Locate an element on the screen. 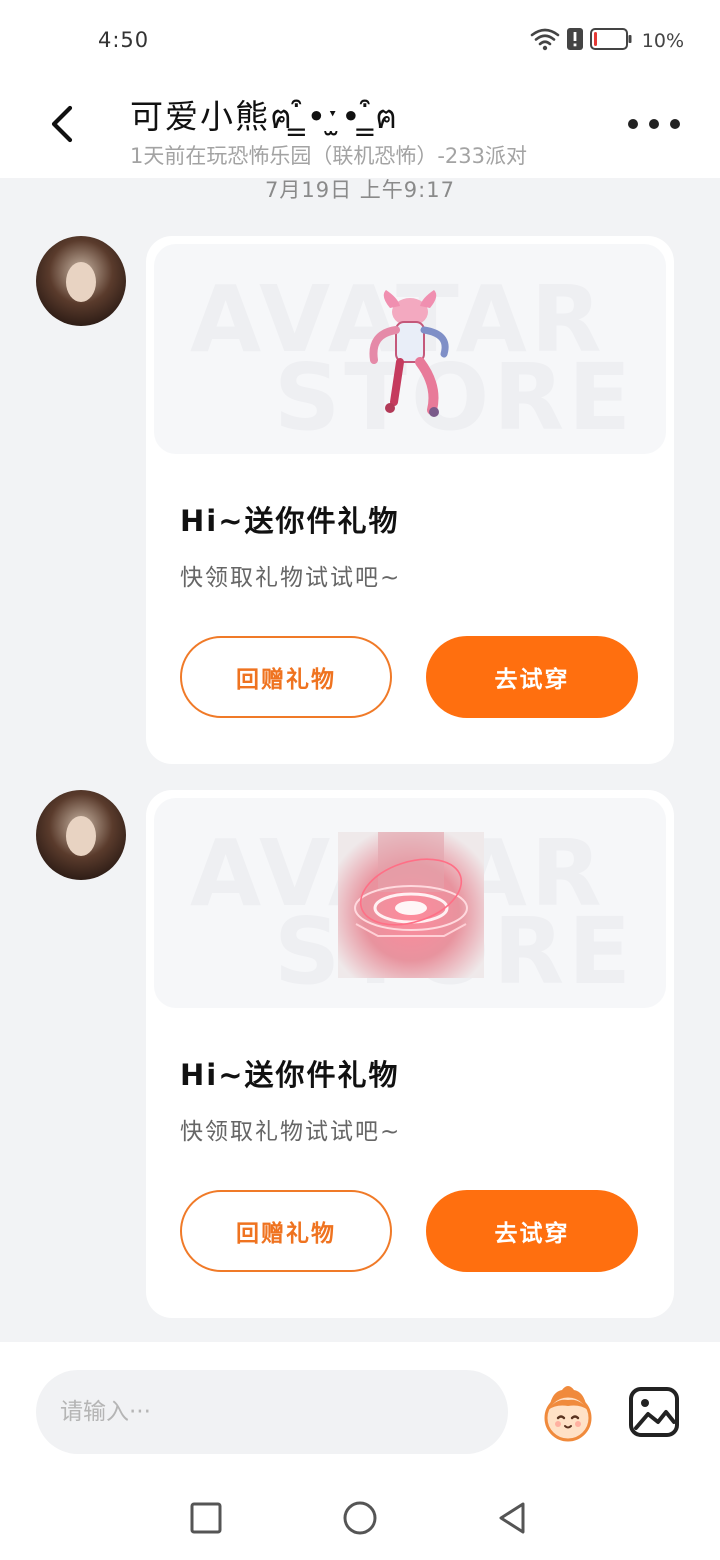 The width and height of the screenshot is (720, 1560). back-nav-button is located at coordinates (512, 1518).